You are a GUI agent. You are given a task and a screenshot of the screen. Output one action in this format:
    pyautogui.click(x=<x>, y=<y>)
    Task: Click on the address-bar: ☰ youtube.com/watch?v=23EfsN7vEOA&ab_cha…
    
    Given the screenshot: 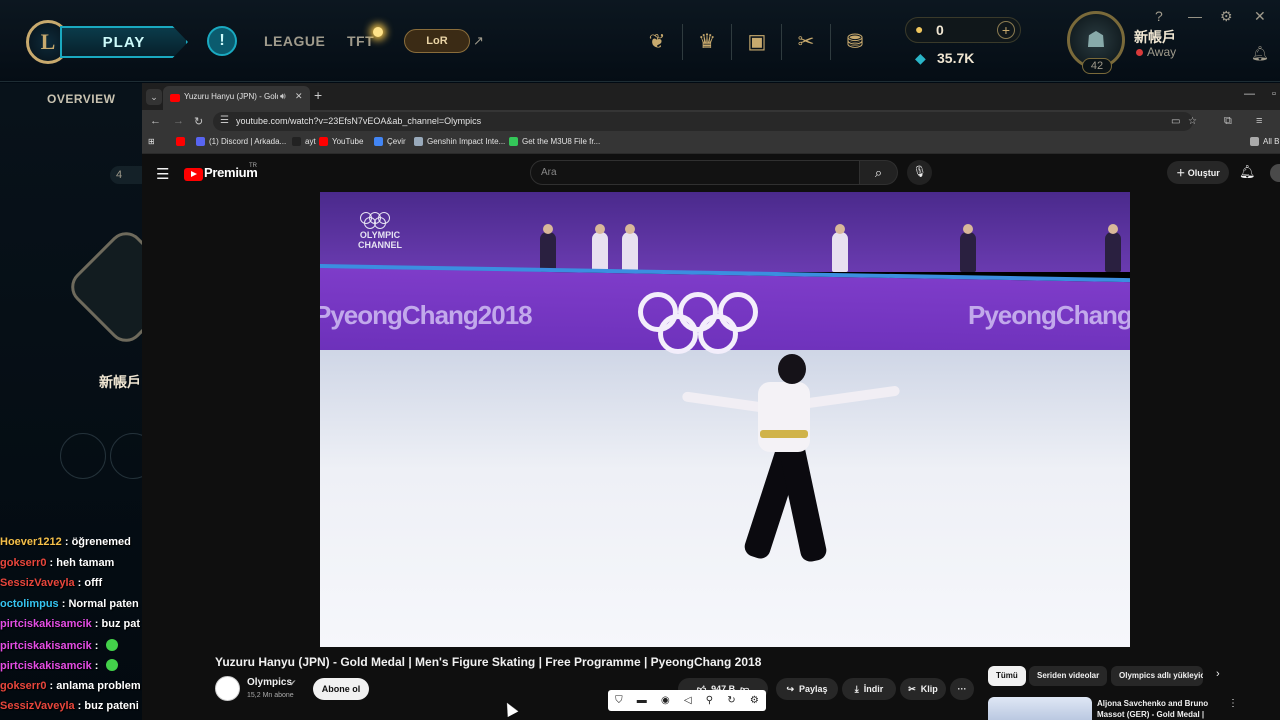 What is the action you would take?
    pyautogui.click(x=705, y=121)
    